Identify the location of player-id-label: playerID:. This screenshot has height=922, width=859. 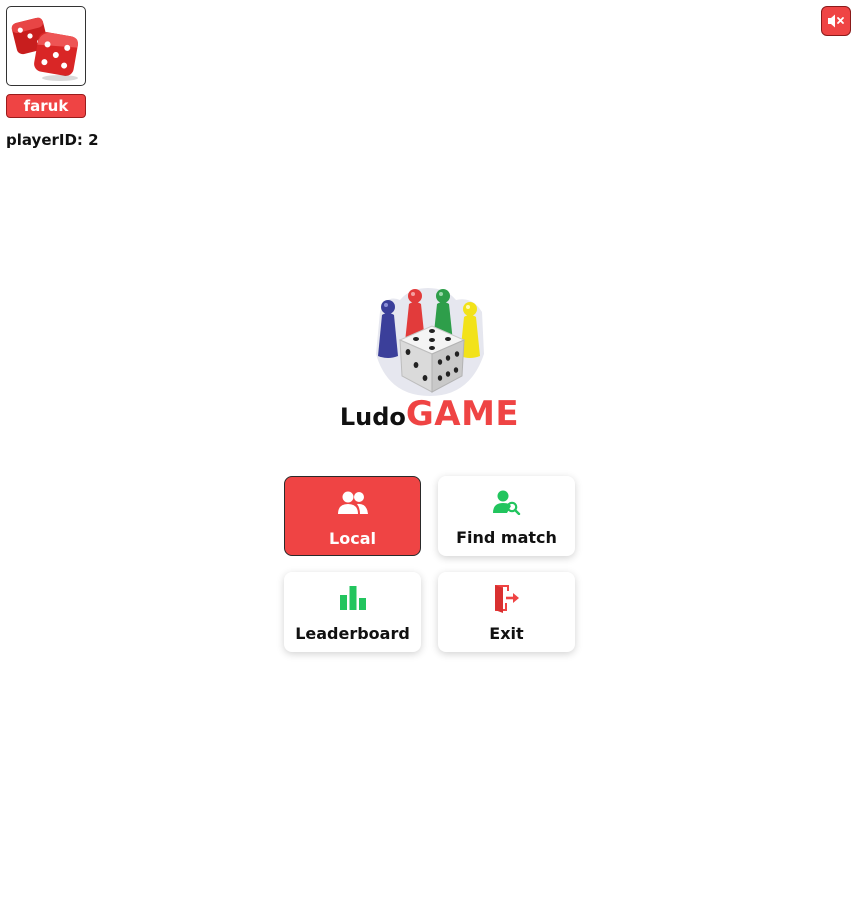
(44, 140).